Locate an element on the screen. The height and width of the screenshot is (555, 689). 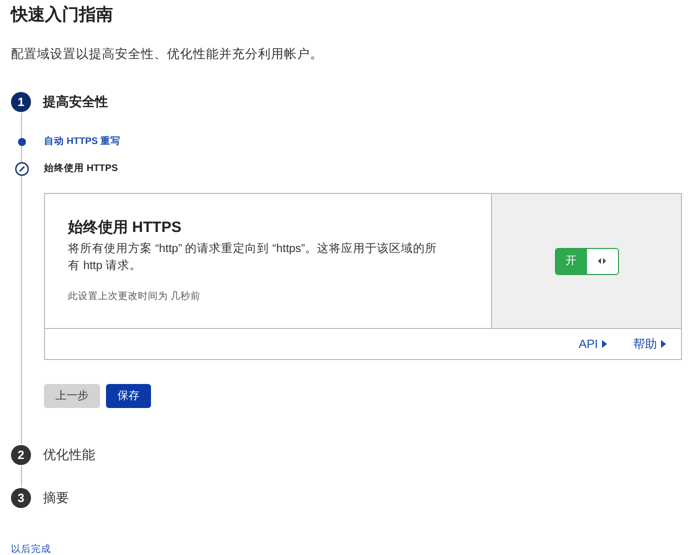
toggle-knob is located at coordinates (602, 261).